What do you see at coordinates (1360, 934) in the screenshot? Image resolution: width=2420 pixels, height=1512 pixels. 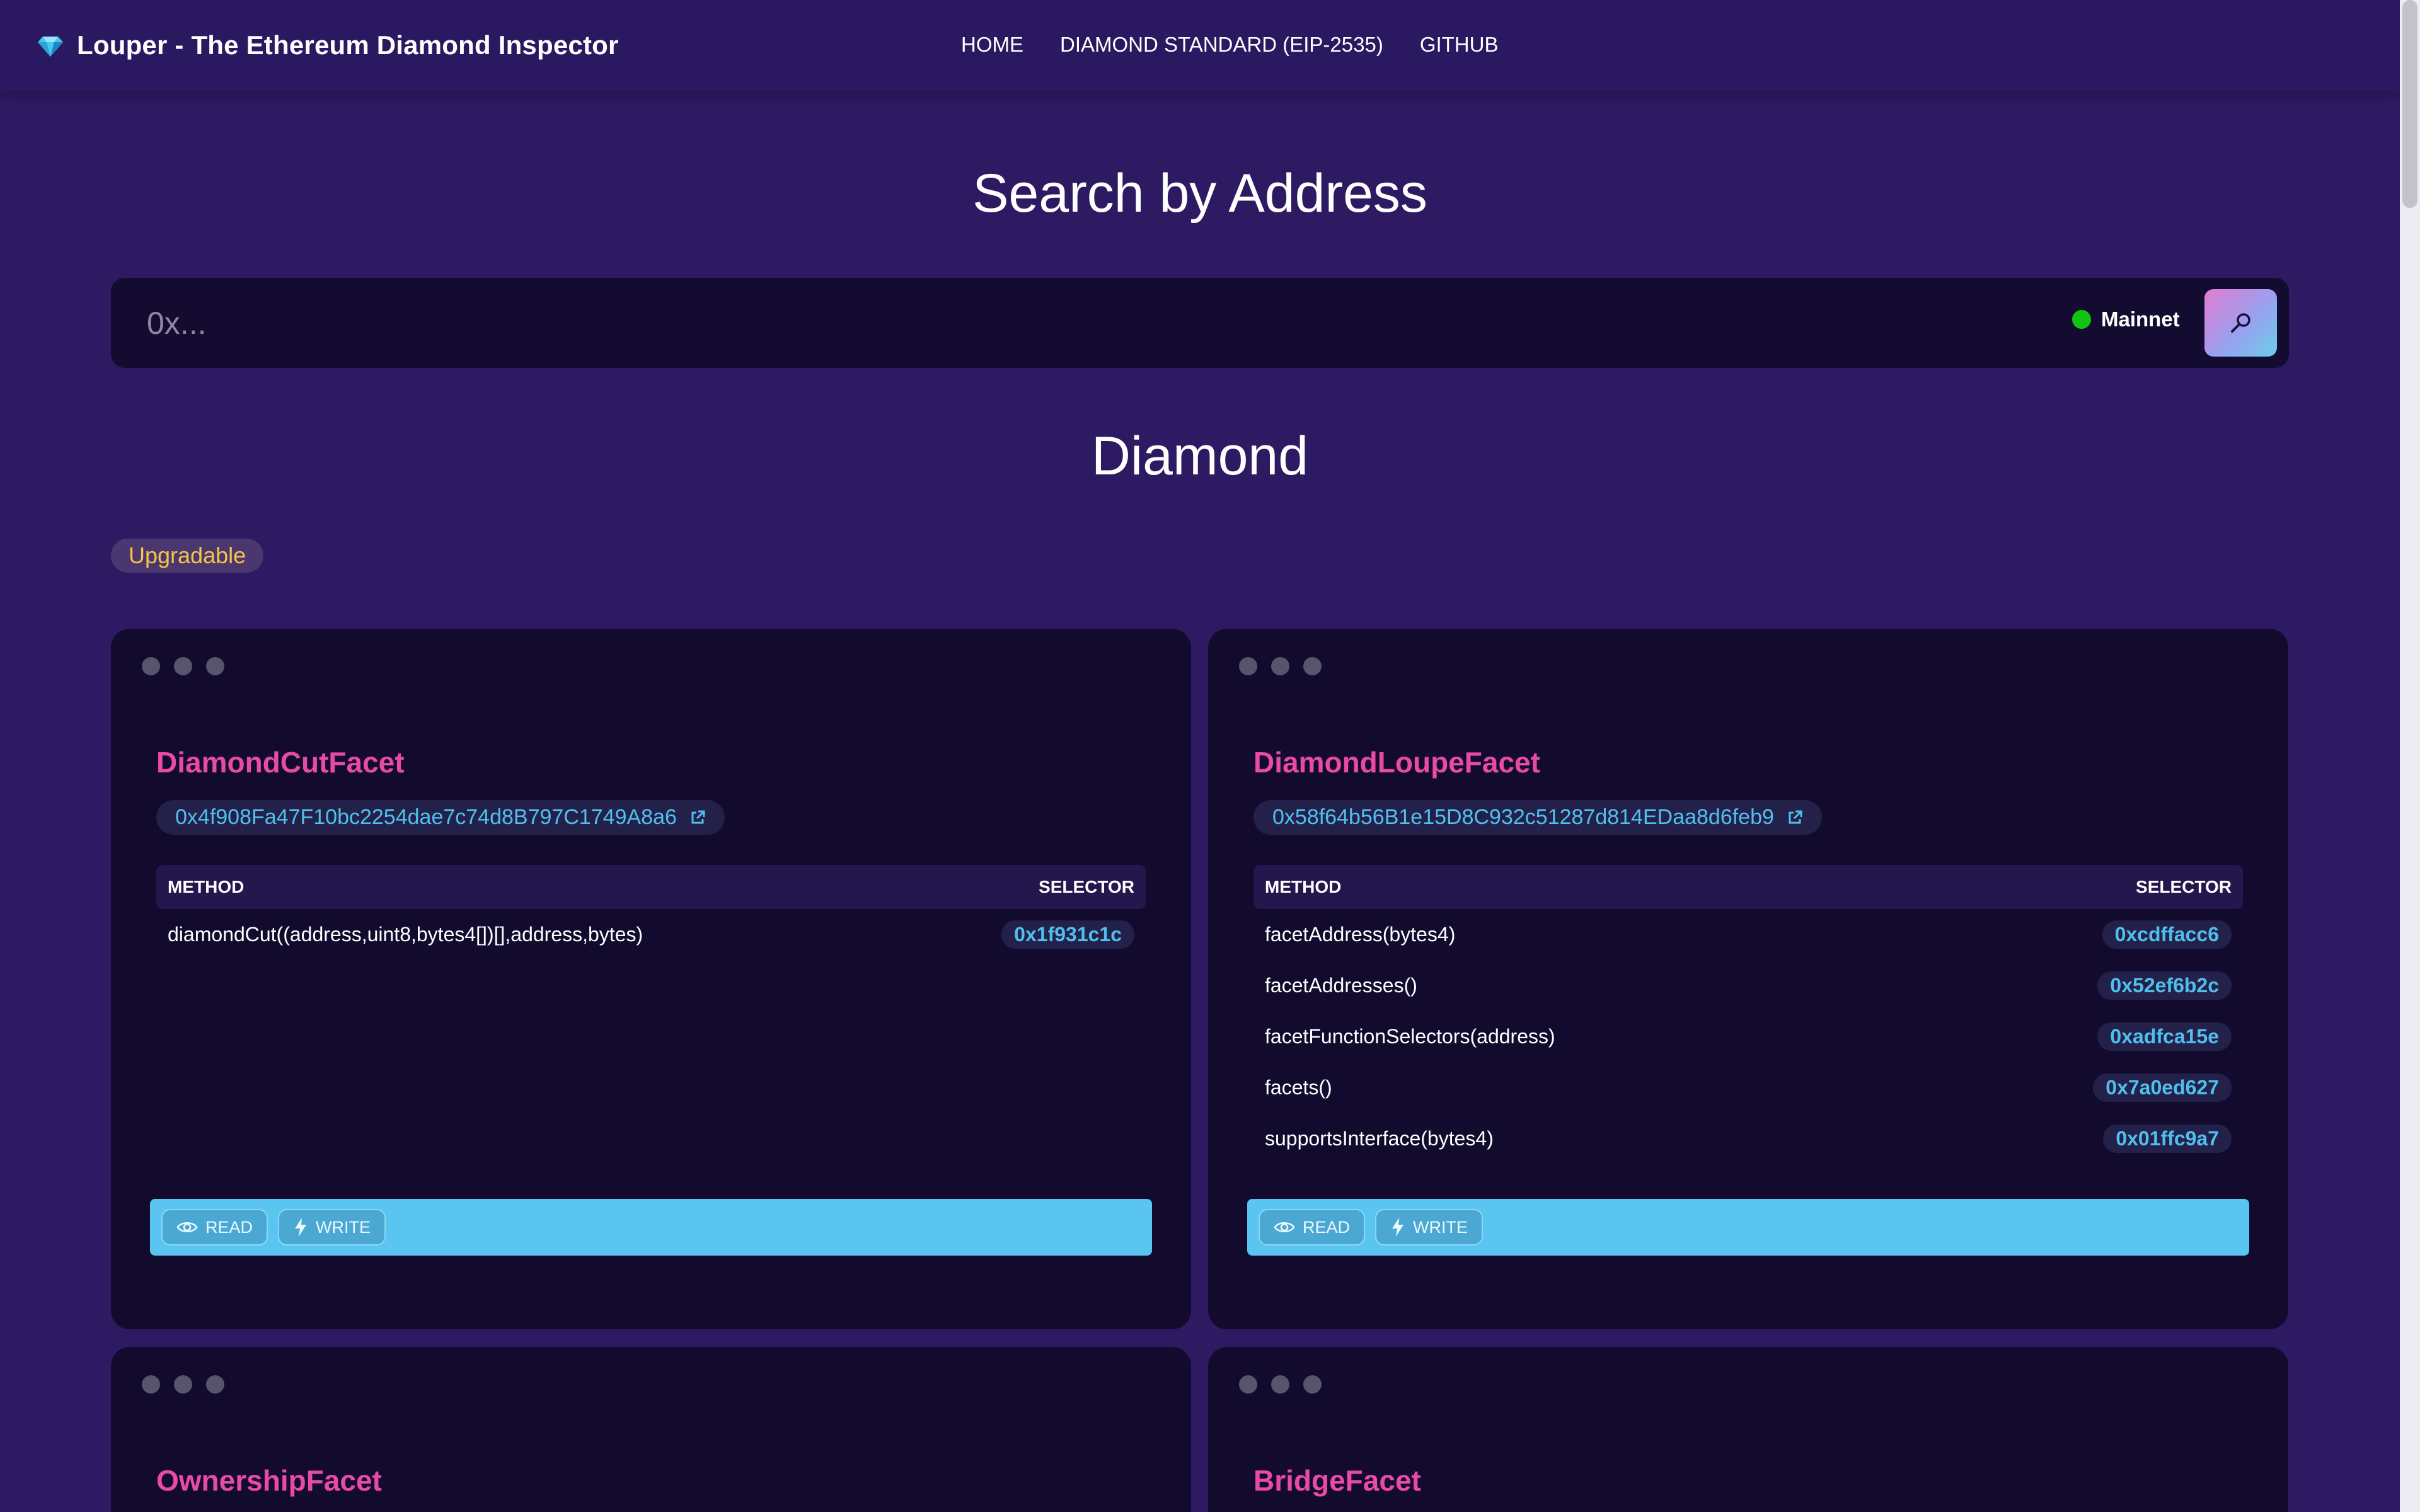 I see `method-signature: facetAddress(bytes4)` at bounding box center [1360, 934].